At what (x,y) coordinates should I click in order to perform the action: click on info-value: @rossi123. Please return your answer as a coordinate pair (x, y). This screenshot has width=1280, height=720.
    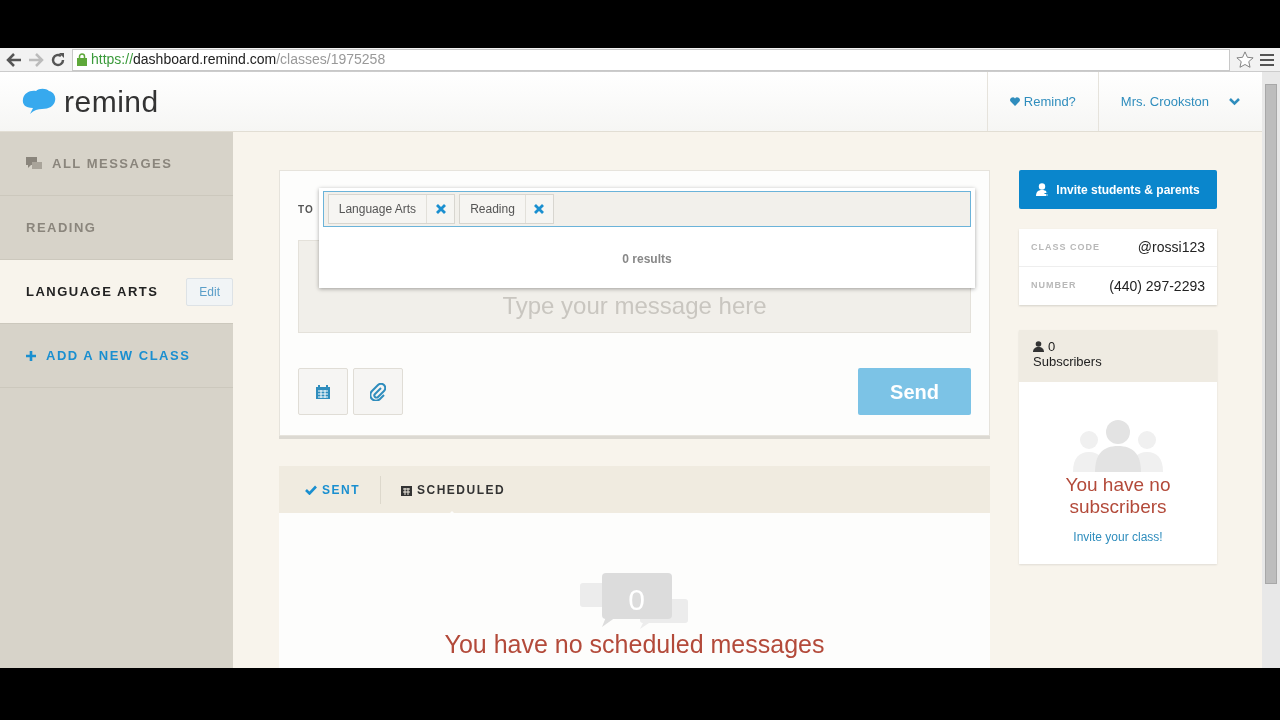
    Looking at the image, I should click on (1171, 247).